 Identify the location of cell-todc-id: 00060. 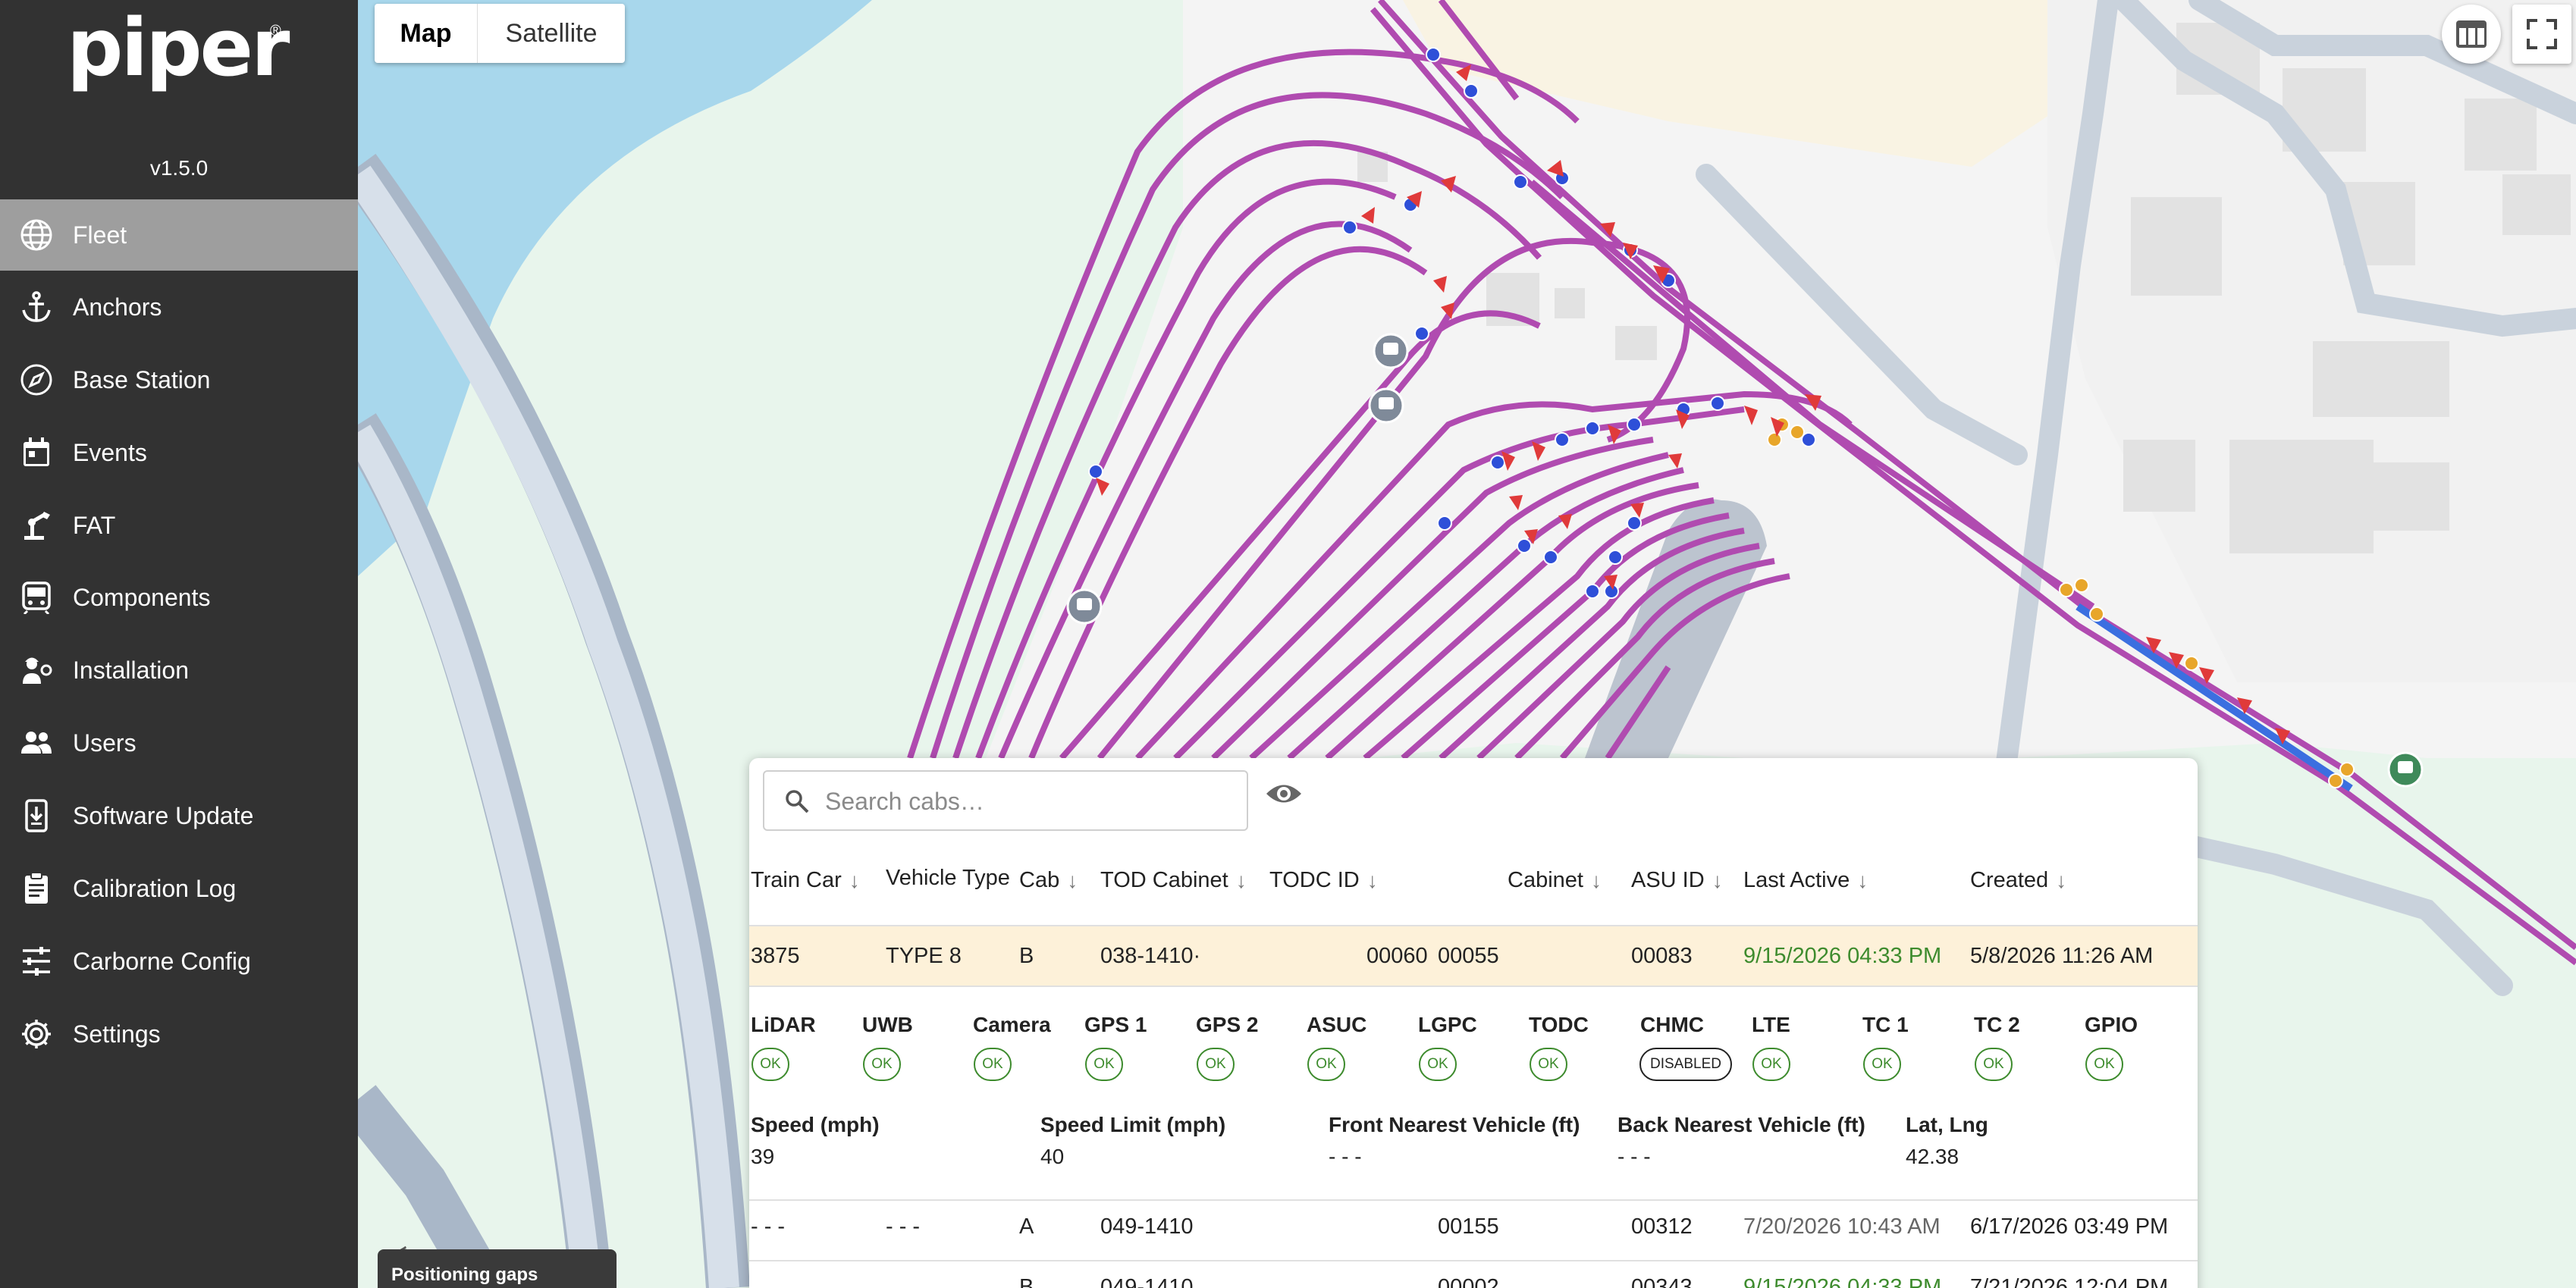
(1397, 956).